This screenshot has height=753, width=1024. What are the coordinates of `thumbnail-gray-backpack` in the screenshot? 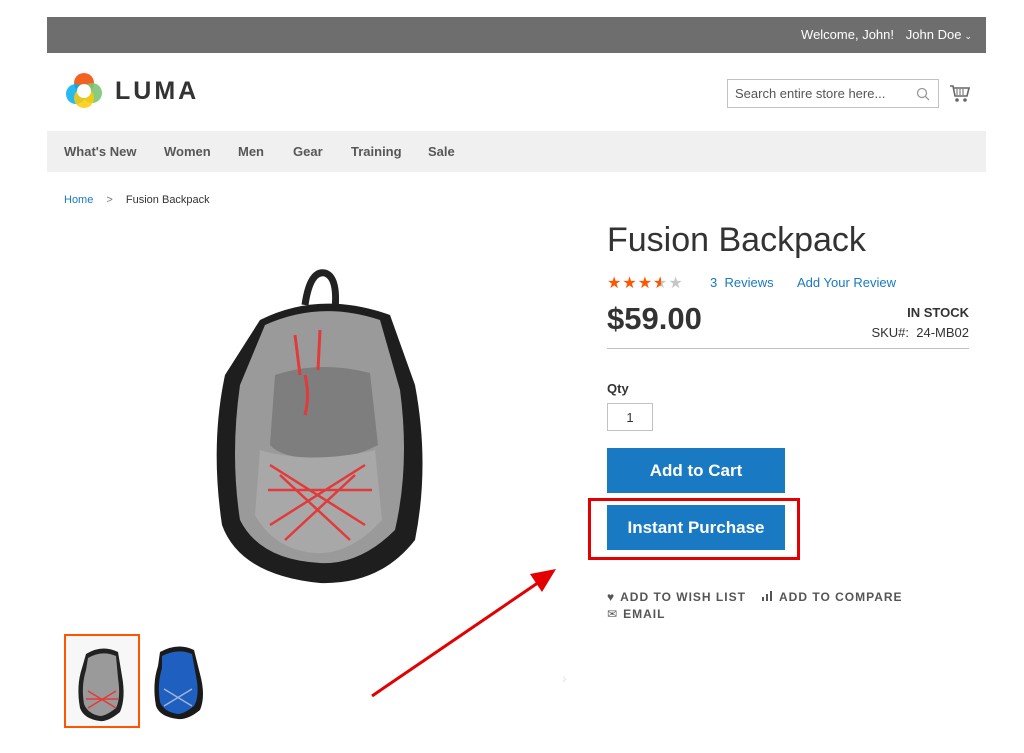 It's located at (102, 681).